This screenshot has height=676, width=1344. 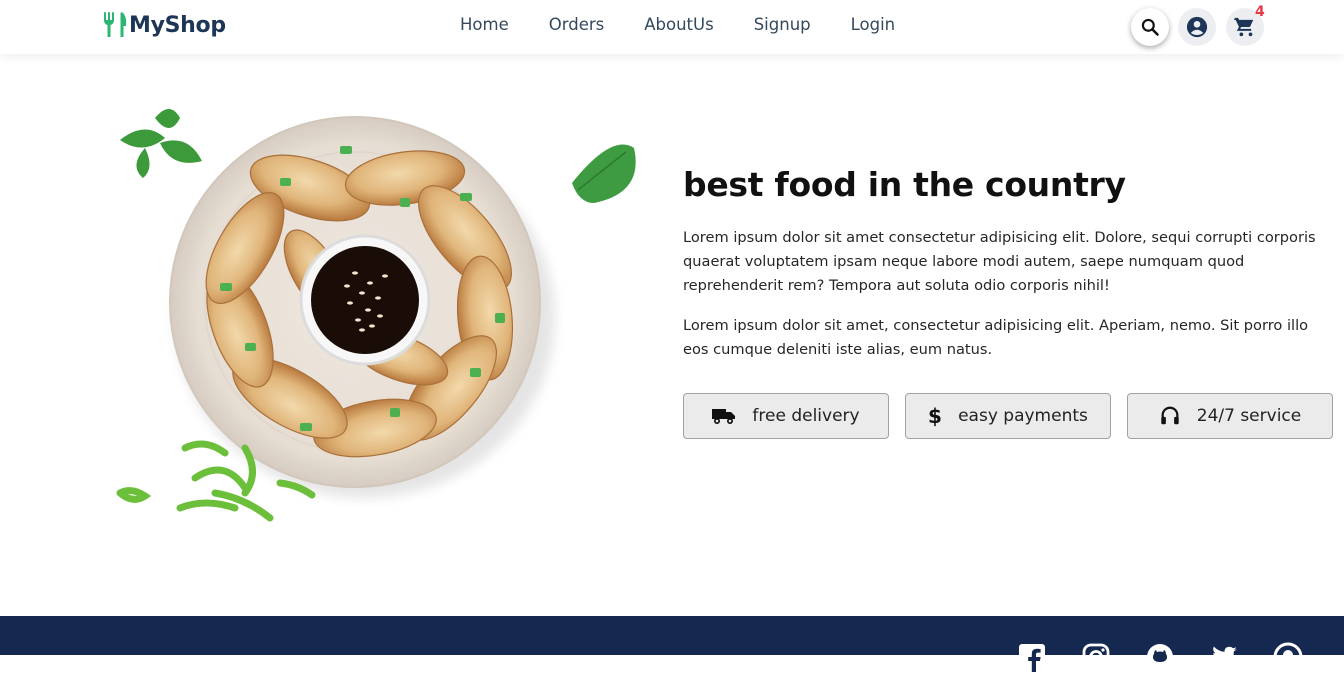 I want to click on main-nav: Home Orders AboutUs Signup Login, so click(x=677, y=24).